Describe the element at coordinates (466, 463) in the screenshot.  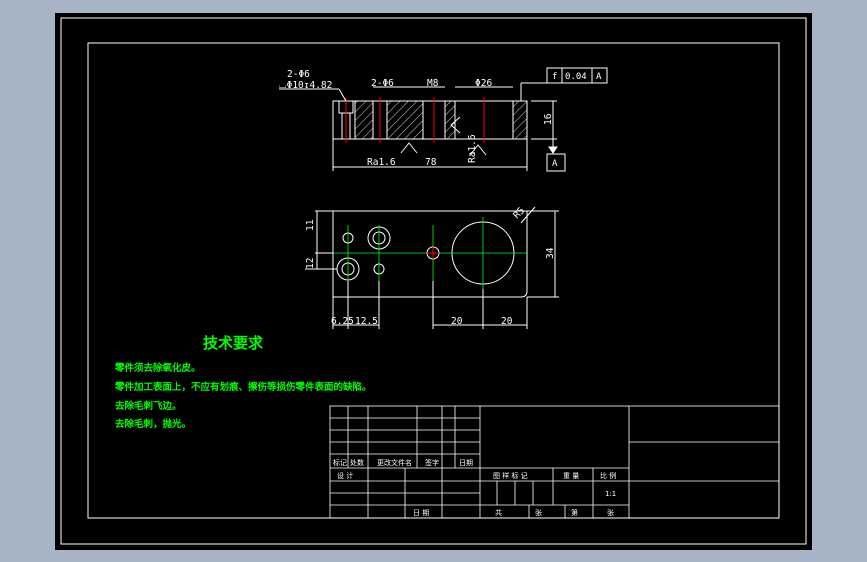
I see `rev-header-date: 日期` at that location.